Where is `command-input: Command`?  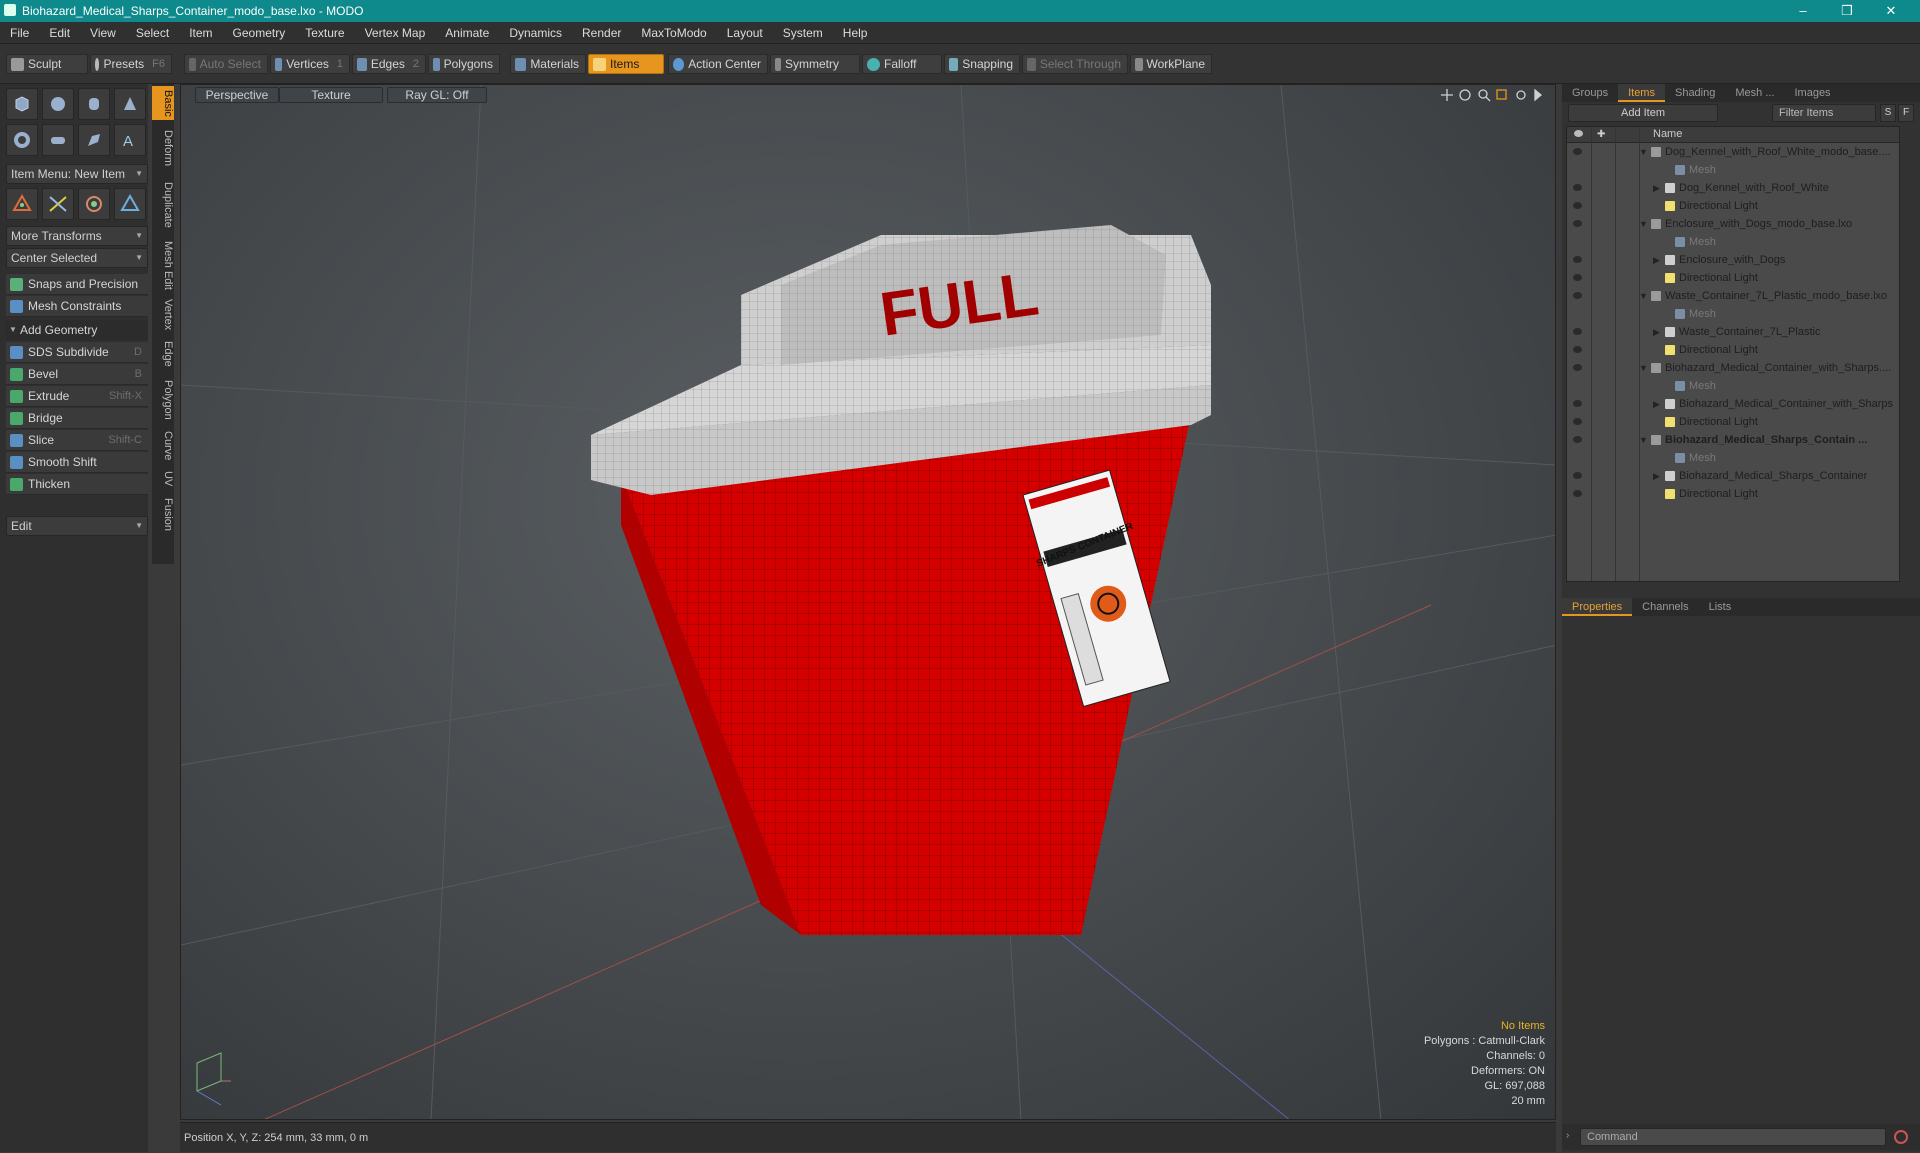 command-input: Command is located at coordinates (1733, 1137).